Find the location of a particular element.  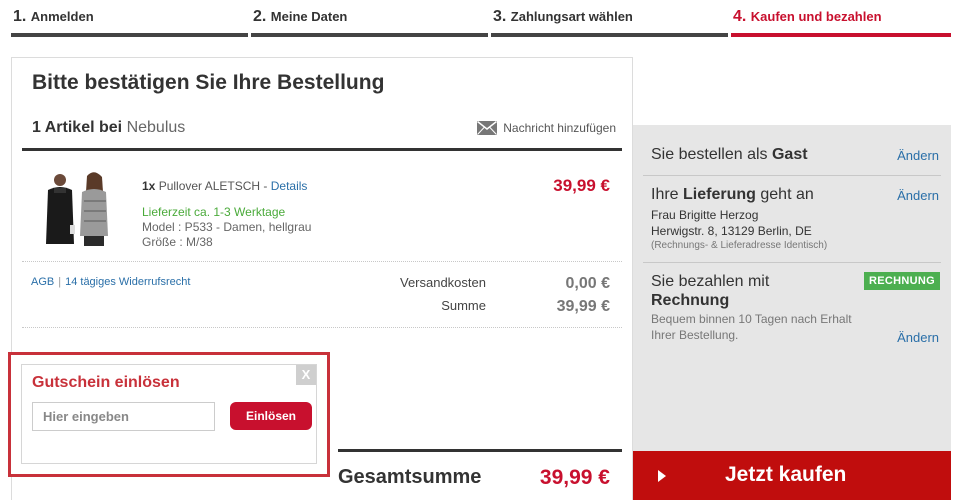

step-label: Kaufen und bezahlen is located at coordinates (816, 16).